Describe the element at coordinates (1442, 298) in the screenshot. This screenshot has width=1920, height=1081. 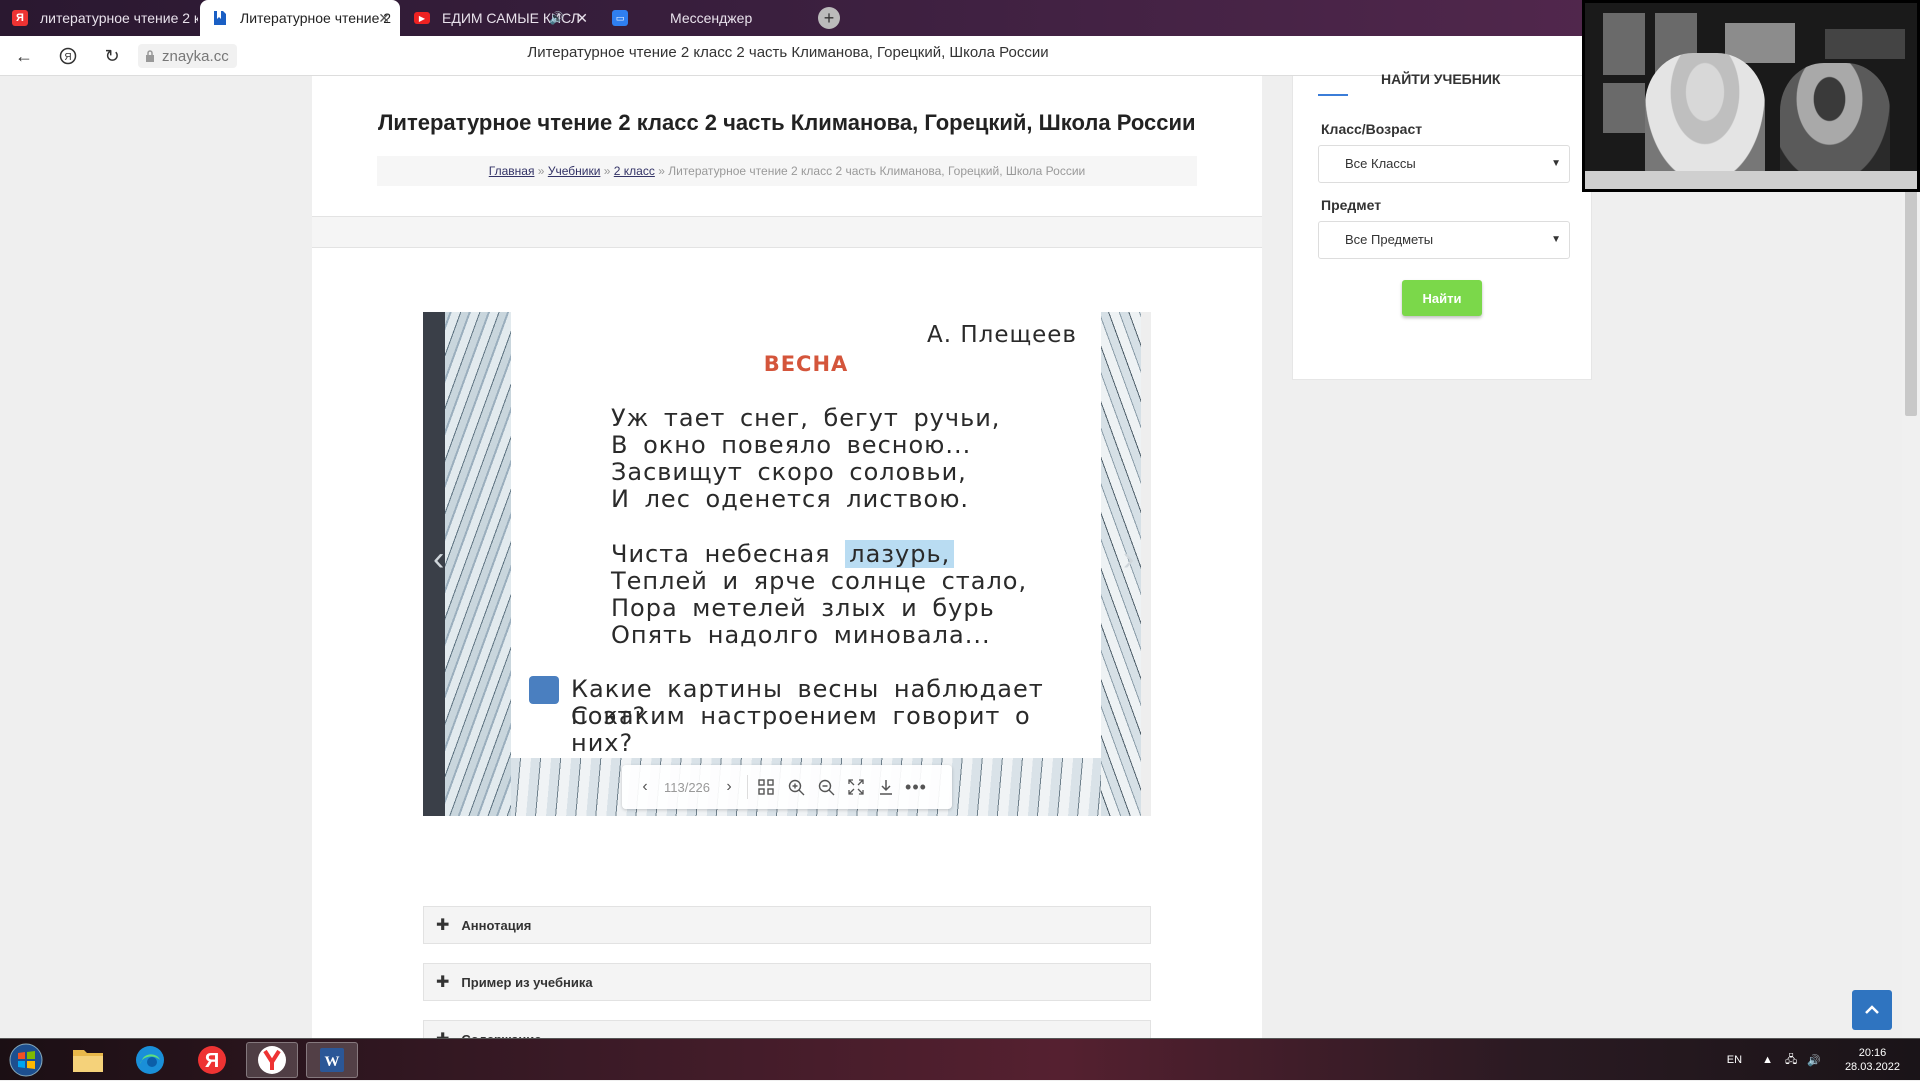
I see `find-button: Найти` at that location.